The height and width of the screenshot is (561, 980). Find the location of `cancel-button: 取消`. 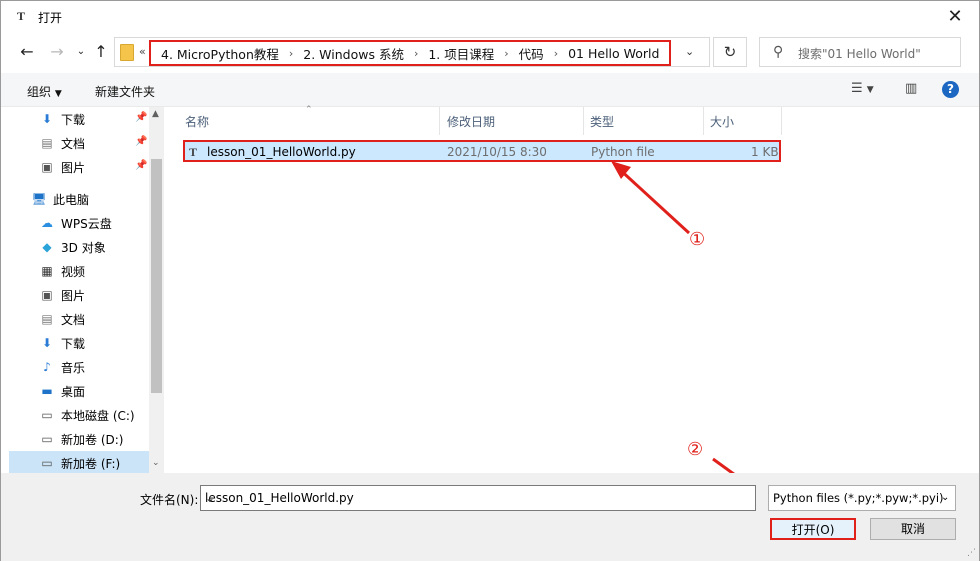

cancel-button: 取消 is located at coordinates (913, 529).